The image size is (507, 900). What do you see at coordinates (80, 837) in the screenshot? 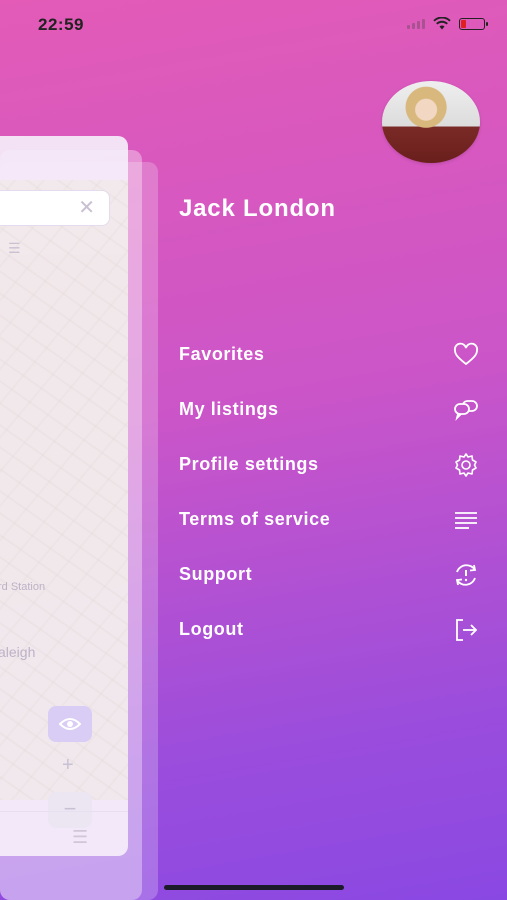
I see `menu-icon: ☰` at bounding box center [80, 837].